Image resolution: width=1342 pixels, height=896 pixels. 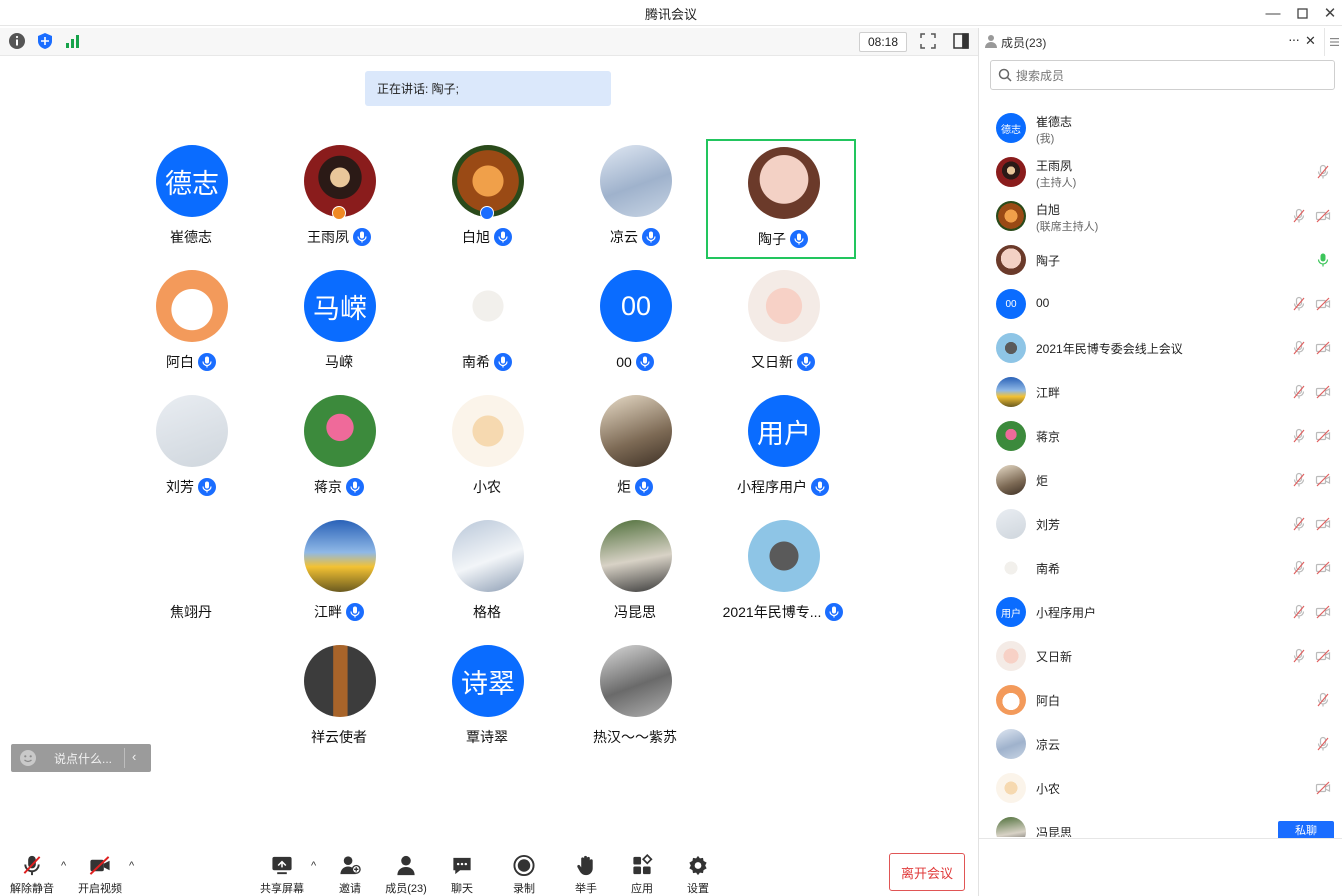 I want to click on participant-tile: 刘芳, so click(x=191, y=449).